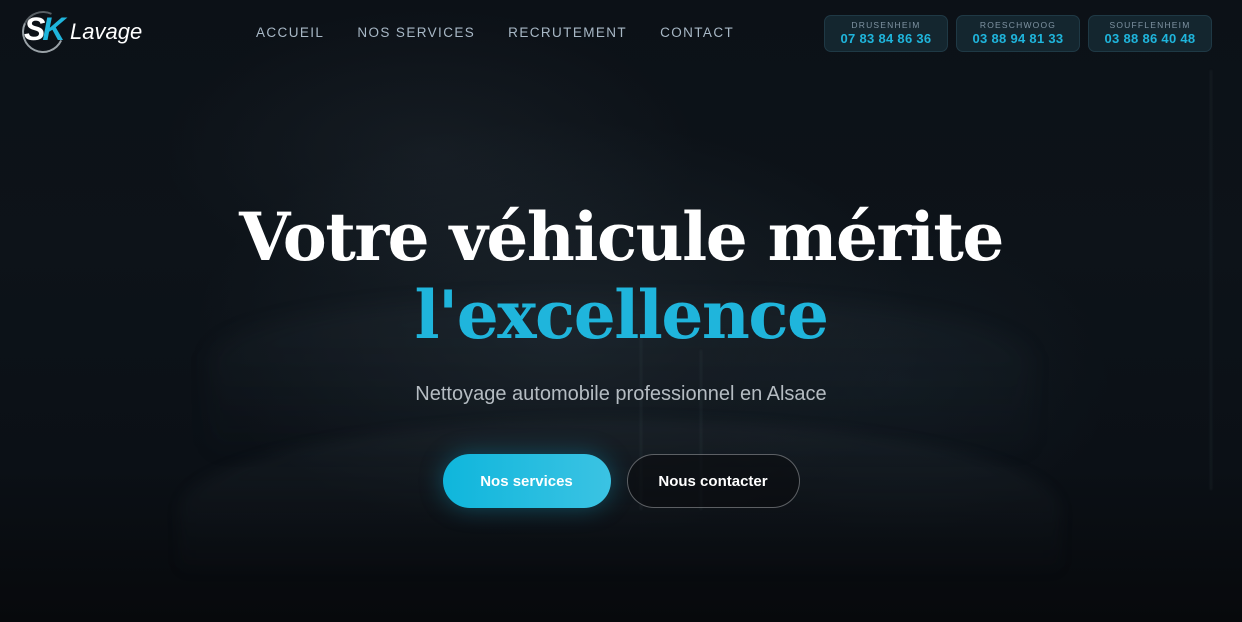 The width and height of the screenshot is (1242, 622). I want to click on logo-letter-s: S, so click(34, 29).